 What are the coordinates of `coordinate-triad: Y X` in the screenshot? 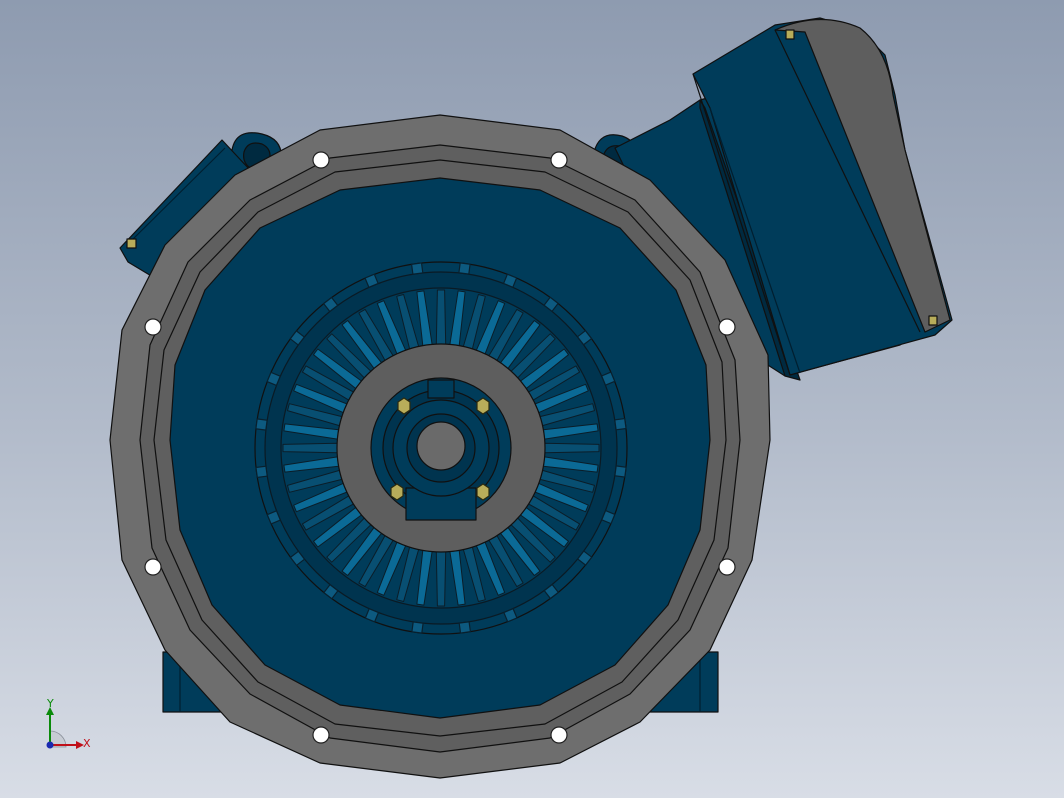 It's located at (70, 730).